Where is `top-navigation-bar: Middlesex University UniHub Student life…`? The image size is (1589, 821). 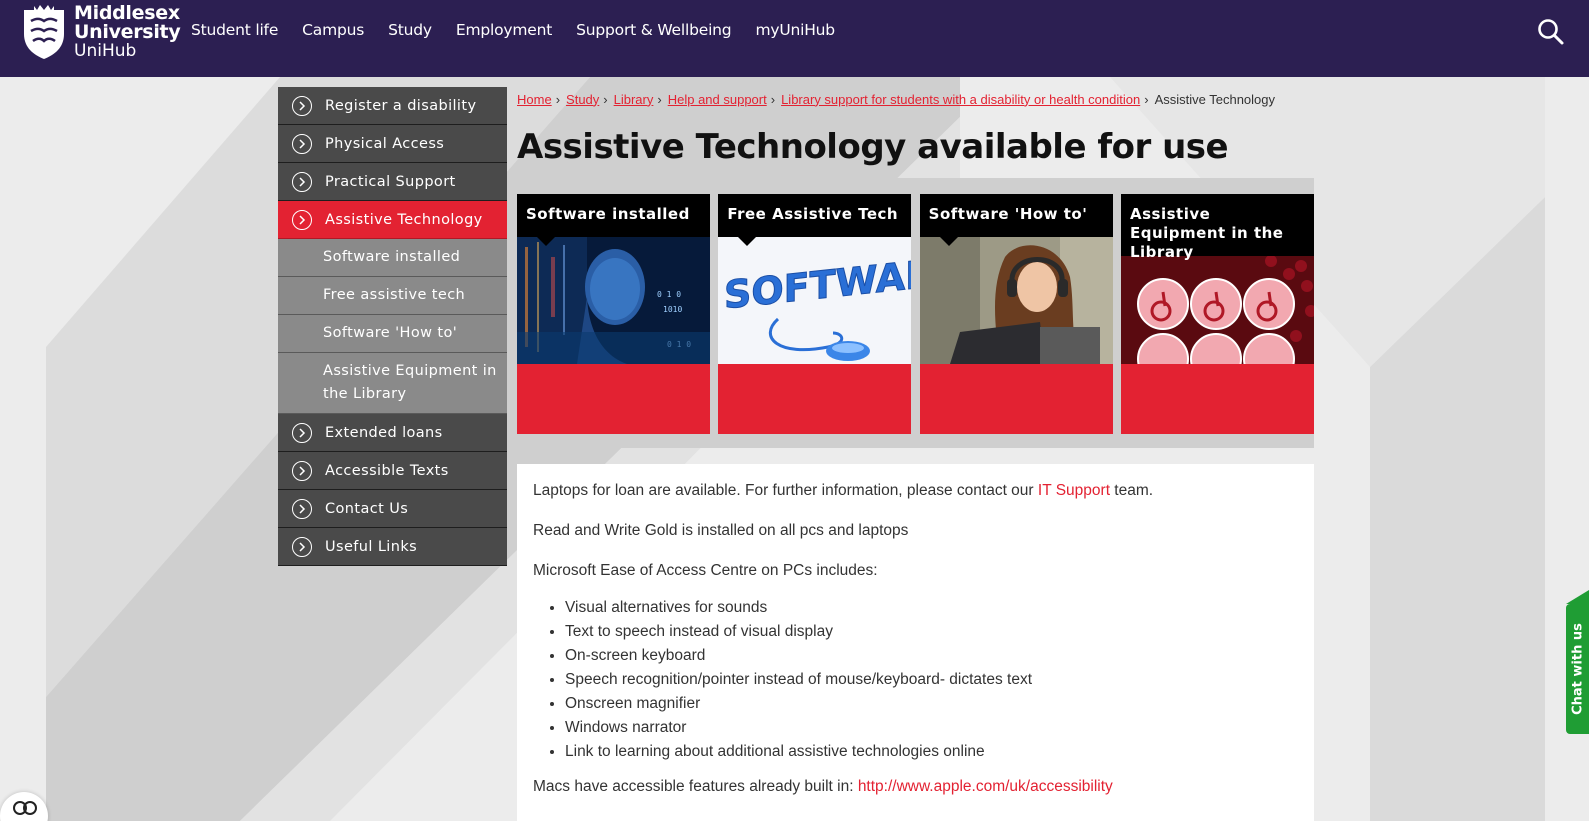
top-navigation-bar: Middlesex University UniHub Student life… is located at coordinates (794, 38).